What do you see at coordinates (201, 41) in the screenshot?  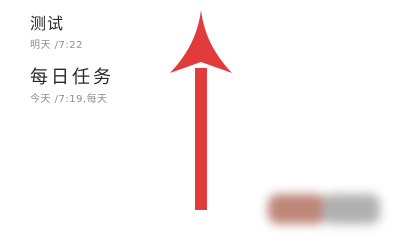 I see `arrow-head` at bounding box center [201, 41].